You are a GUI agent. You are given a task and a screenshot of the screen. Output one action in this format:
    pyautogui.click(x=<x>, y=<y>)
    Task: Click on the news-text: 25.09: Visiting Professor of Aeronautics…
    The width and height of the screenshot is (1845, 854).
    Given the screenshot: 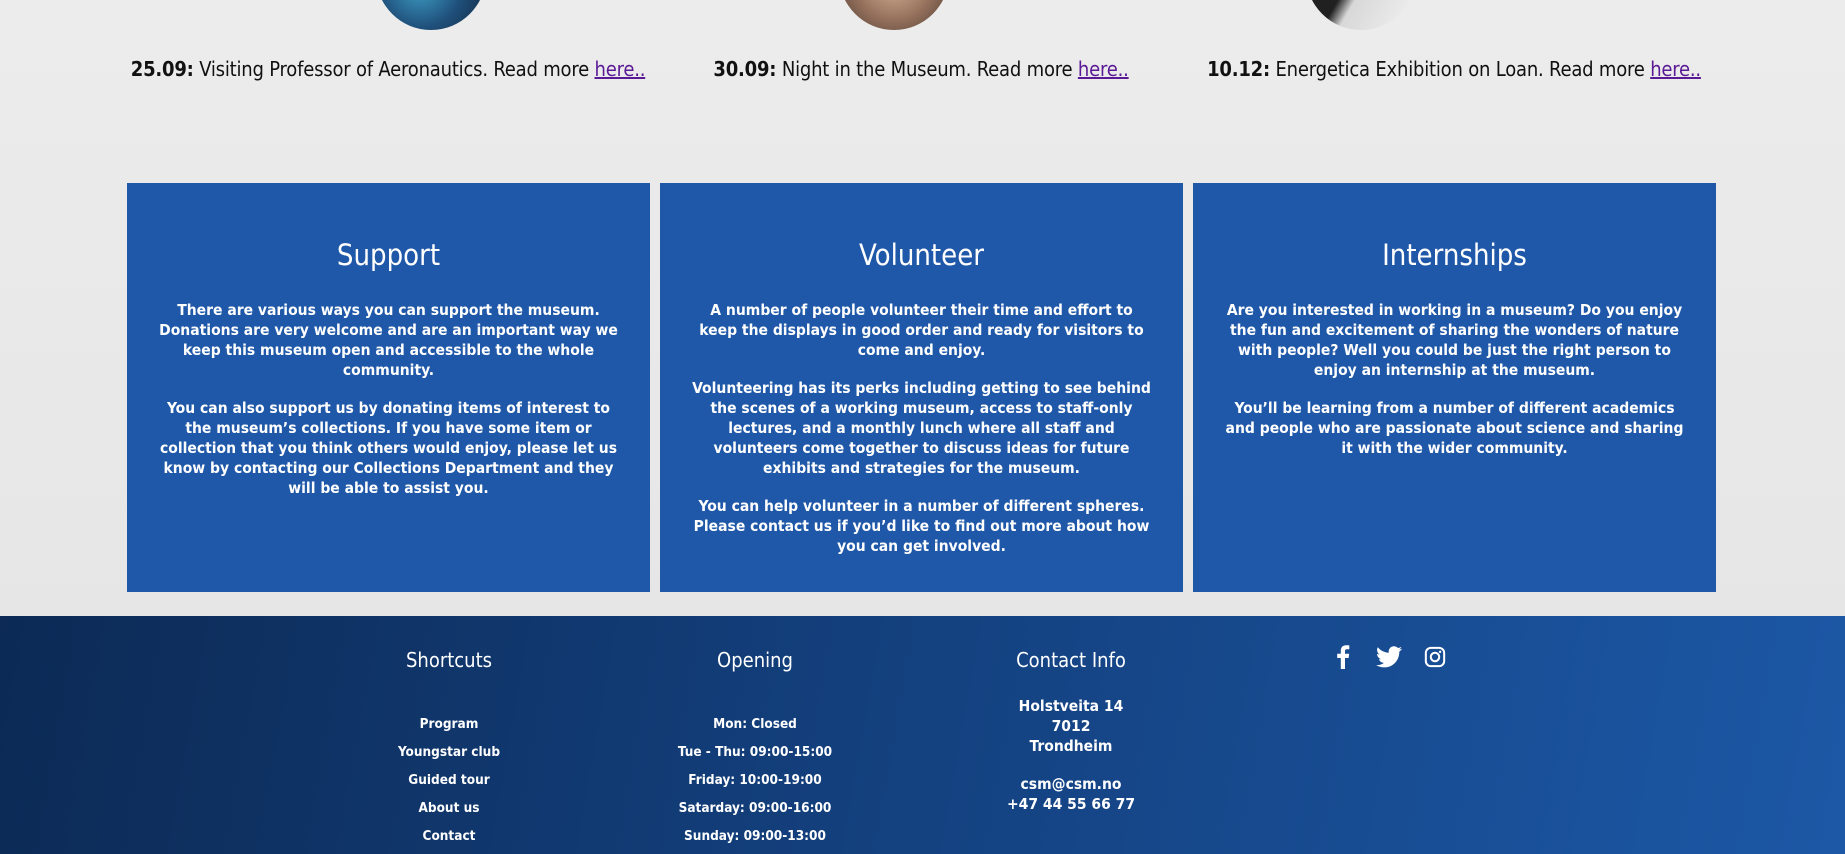 What is the action you would take?
    pyautogui.click(x=388, y=69)
    